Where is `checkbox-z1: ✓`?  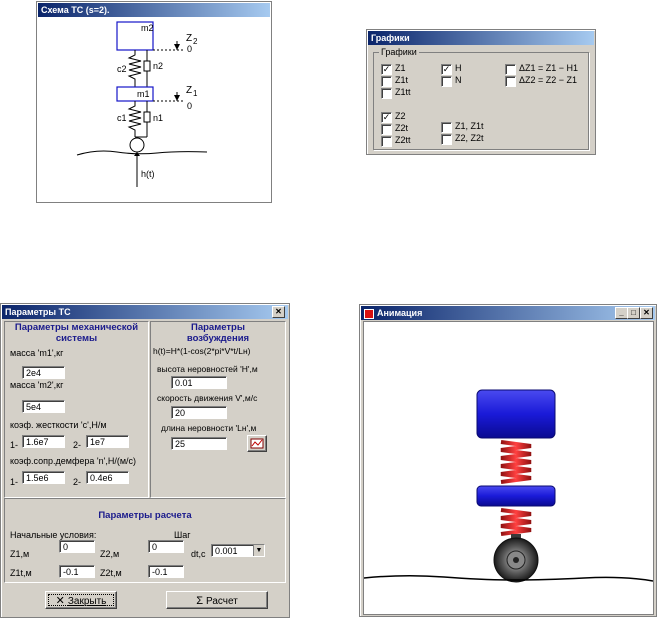
checkbox-z1: ✓ is located at coordinates (386, 69).